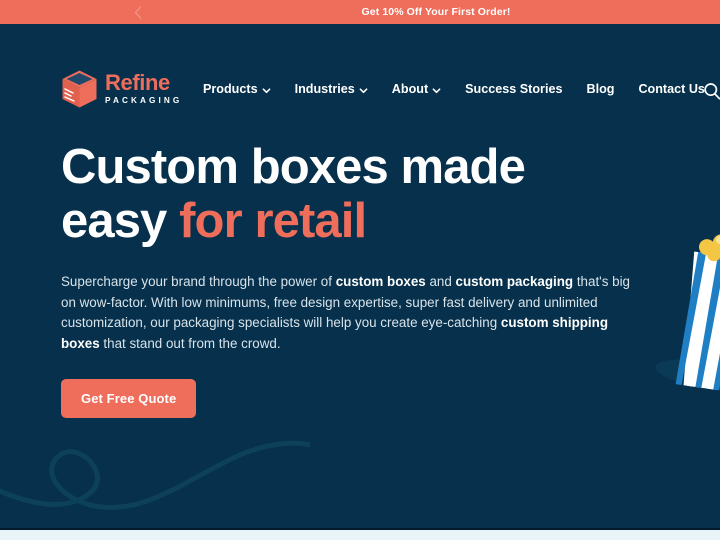 The height and width of the screenshot is (540, 720). What do you see at coordinates (273, 221) in the screenshot?
I see `hero-heading-line2-accent: for retail` at bounding box center [273, 221].